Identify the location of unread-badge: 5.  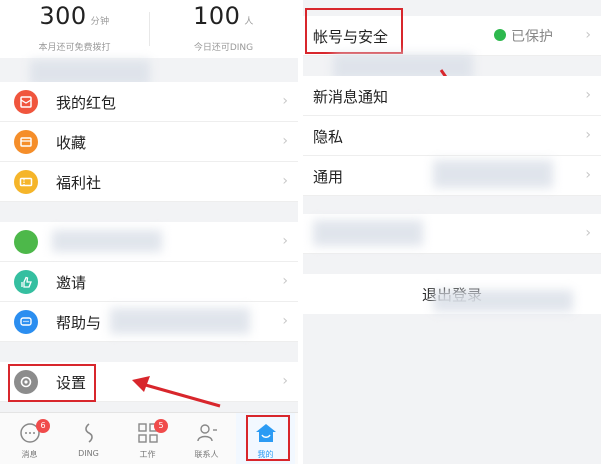
(161, 426).